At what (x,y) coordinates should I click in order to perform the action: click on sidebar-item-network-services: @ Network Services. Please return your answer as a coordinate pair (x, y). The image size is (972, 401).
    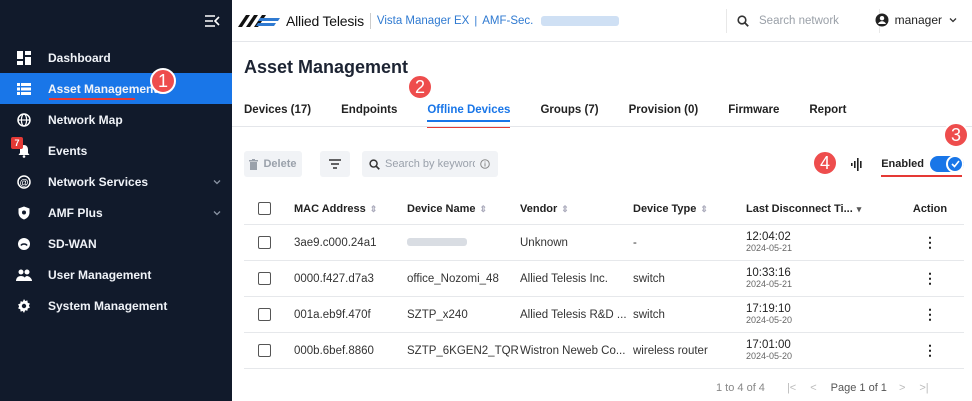
    Looking at the image, I should click on (116, 181).